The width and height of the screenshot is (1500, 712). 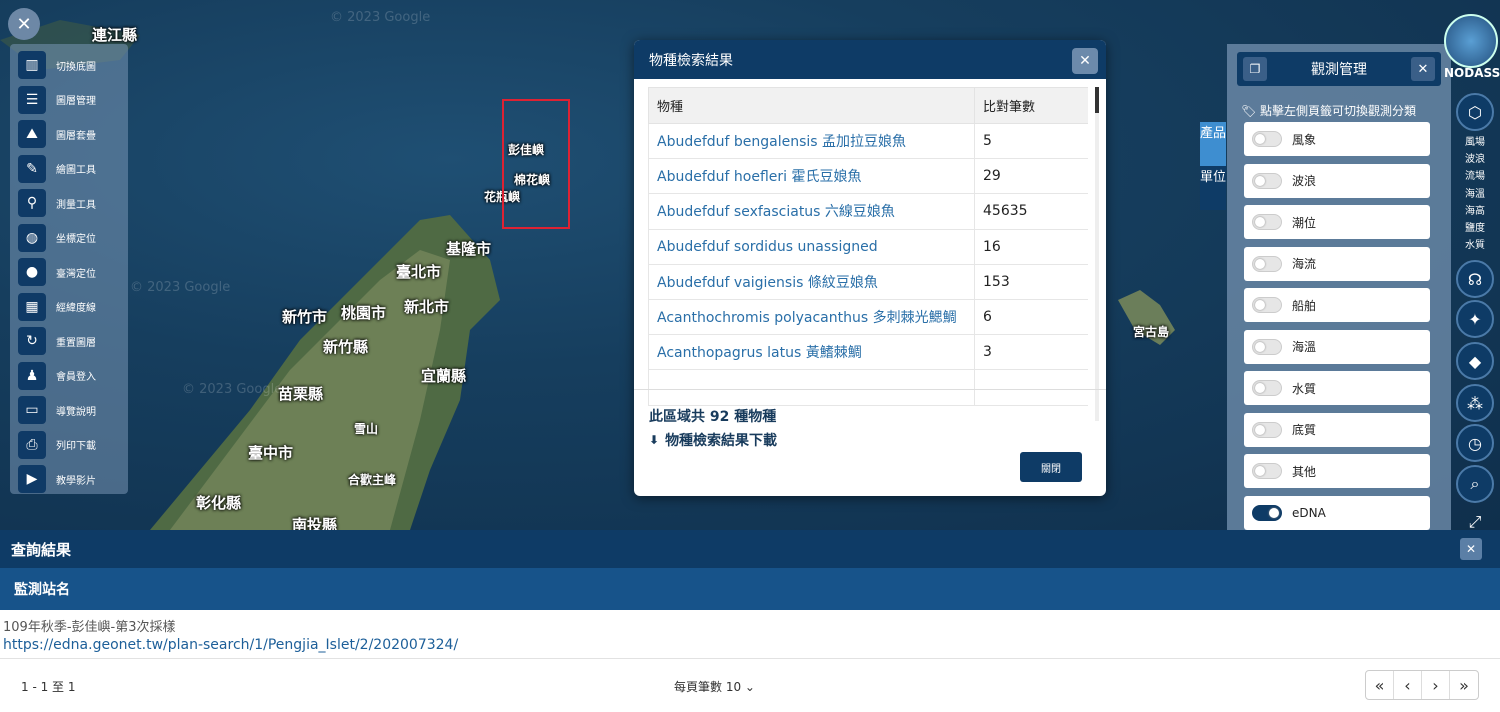 What do you see at coordinates (76, 274) in the screenshot?
I see `toolbar-item-label: 臺灣定位` at bounding box center [76, 274].